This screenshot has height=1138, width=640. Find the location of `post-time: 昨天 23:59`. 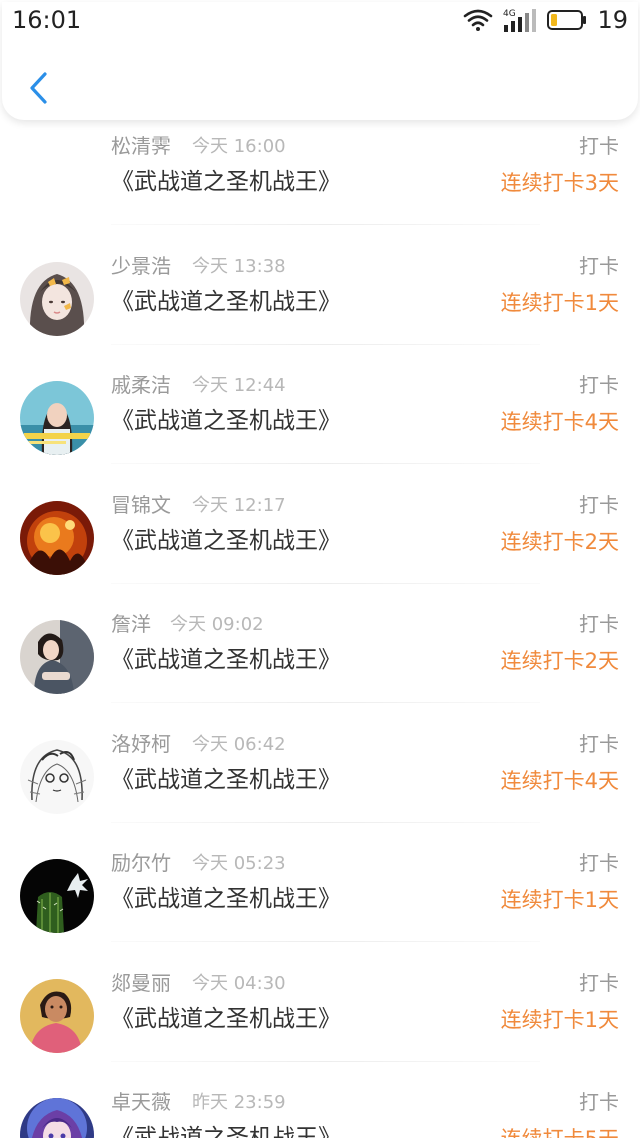

post-time: 昨天 23:59 is located at coordinates (239, 1102).